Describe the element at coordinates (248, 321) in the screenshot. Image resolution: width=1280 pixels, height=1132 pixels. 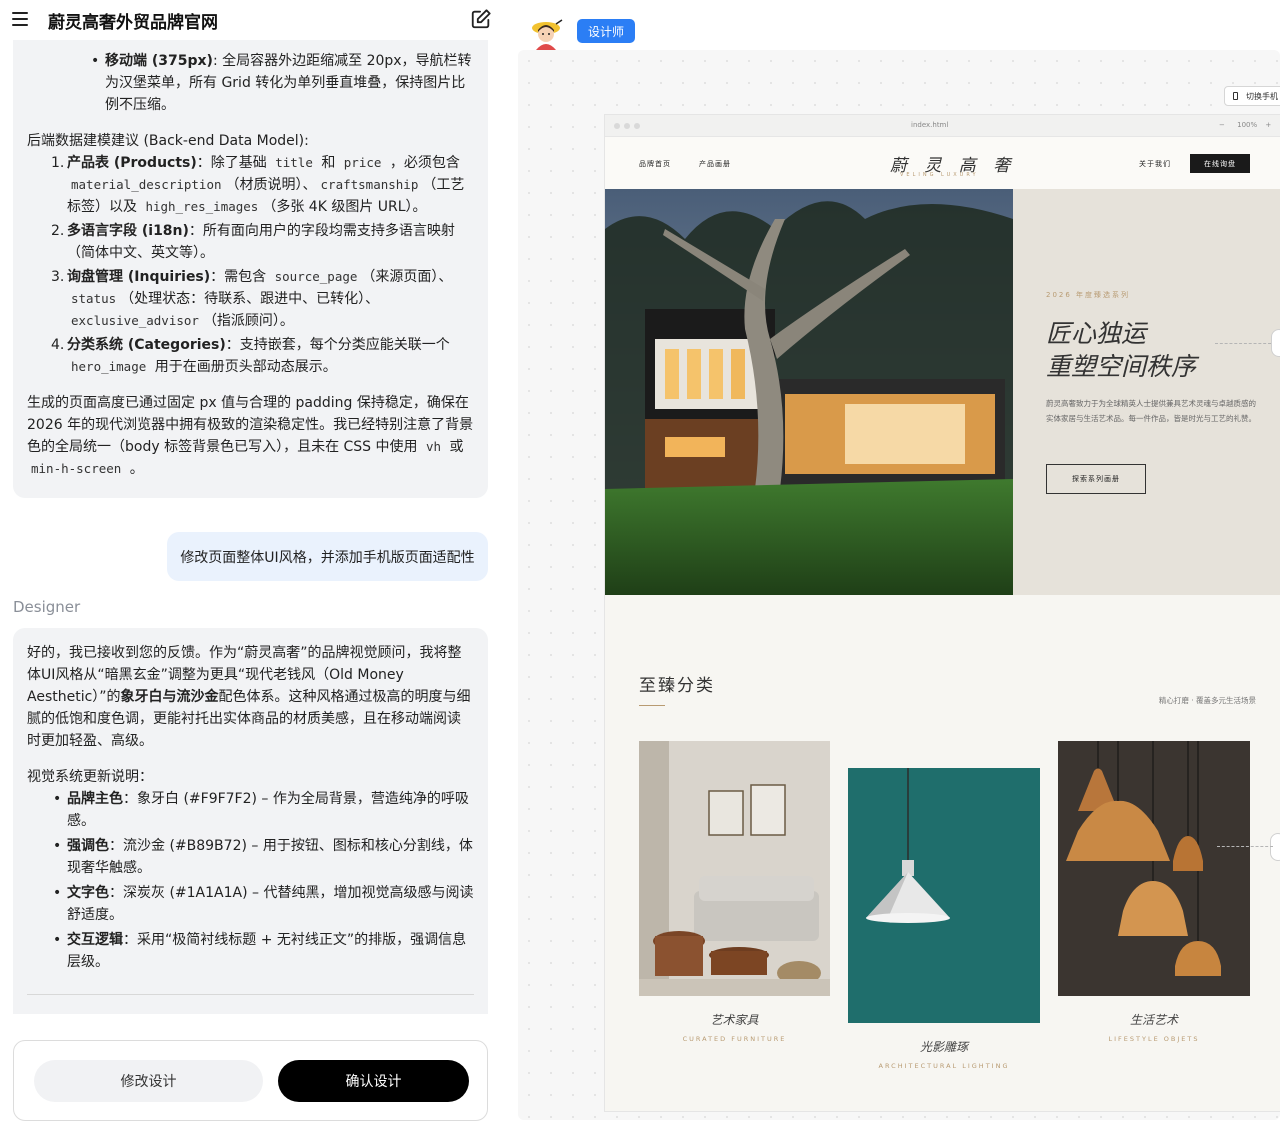
I see `list-item-text: （指派顾问）。` at that location.